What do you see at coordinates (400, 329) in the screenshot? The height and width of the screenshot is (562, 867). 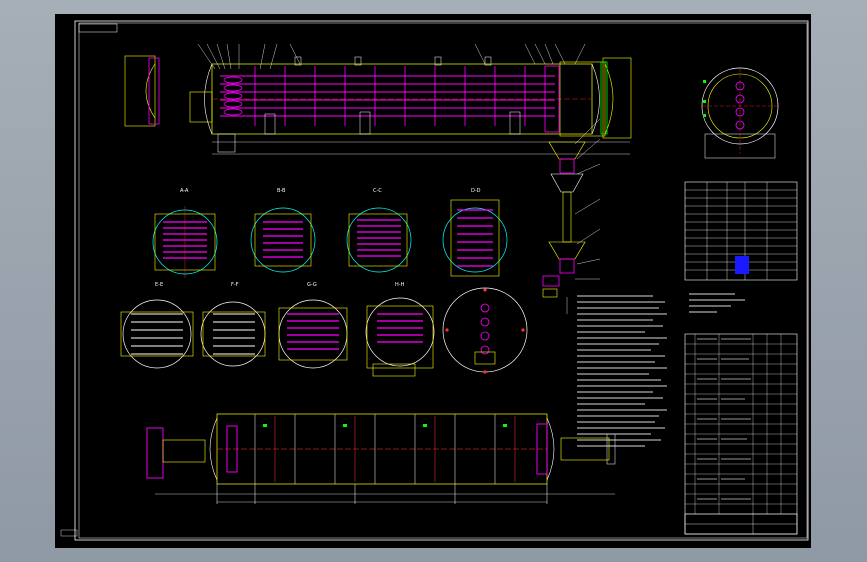 I see `section-view-h: H-H` at bounding box center [400, 329].